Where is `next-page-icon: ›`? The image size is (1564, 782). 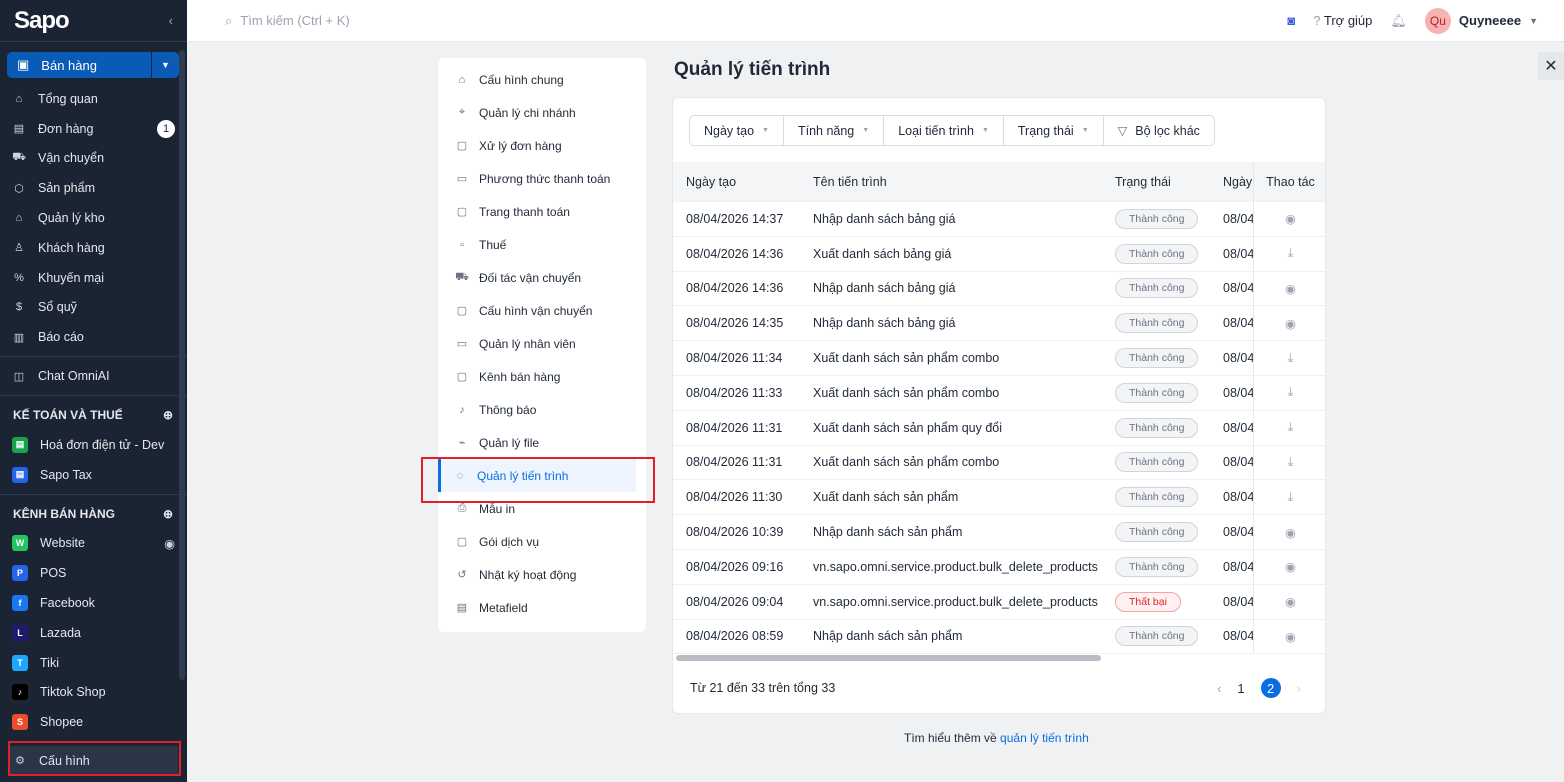 next-page-icon: › is located at coordinates (1299, 688).